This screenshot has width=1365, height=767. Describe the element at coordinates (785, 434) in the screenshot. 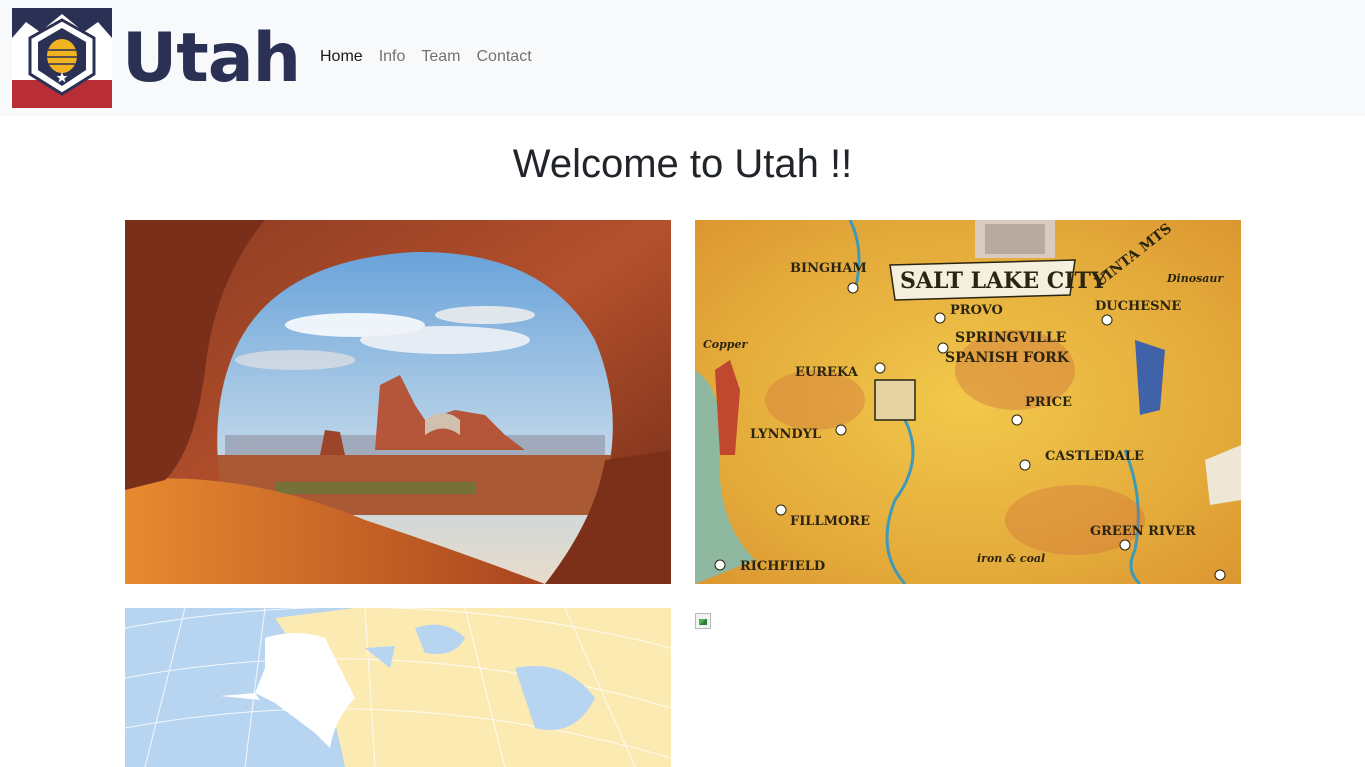

I see `map-label-lynndyl: LYNNDYL` at that location.